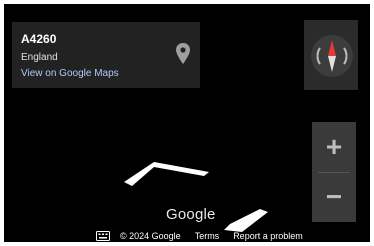 This screenshot has width=374, height=246. I want to click on zoom-divider, so click(334, 172).